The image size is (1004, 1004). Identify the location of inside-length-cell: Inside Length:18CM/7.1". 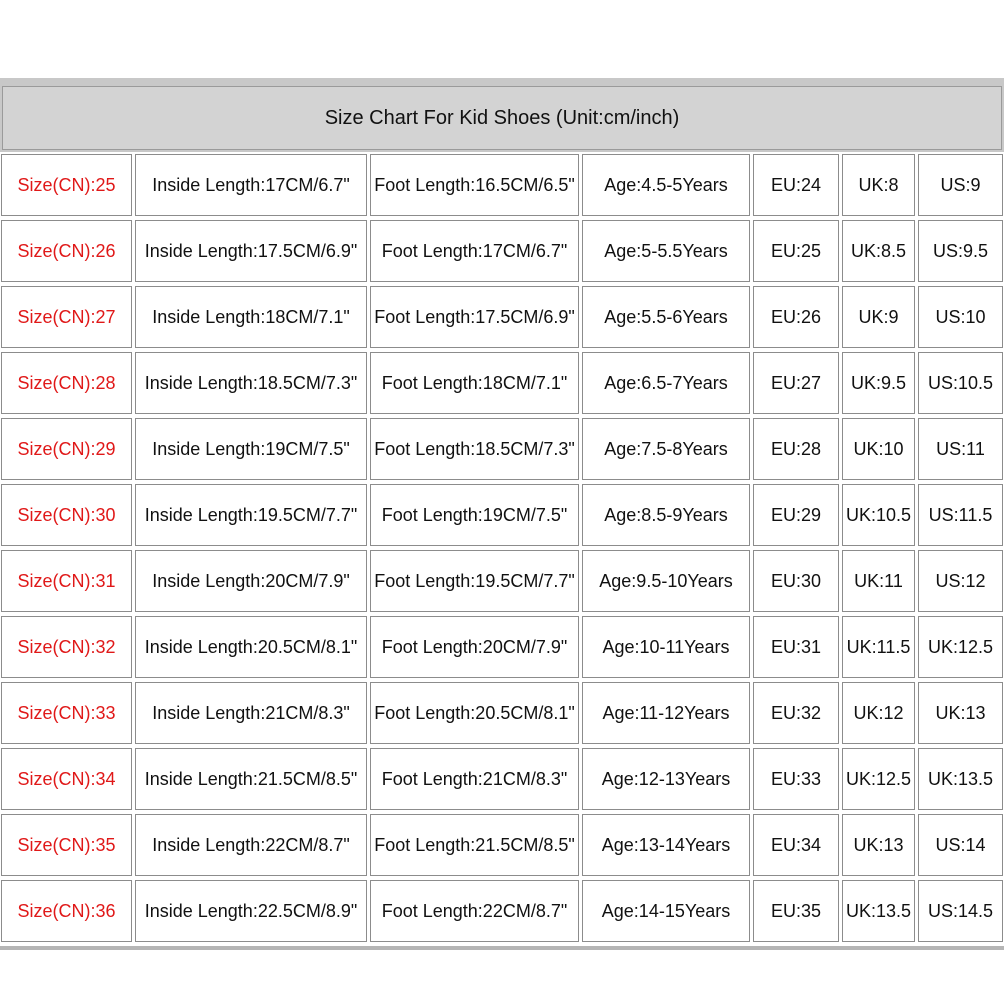
(251, 317).